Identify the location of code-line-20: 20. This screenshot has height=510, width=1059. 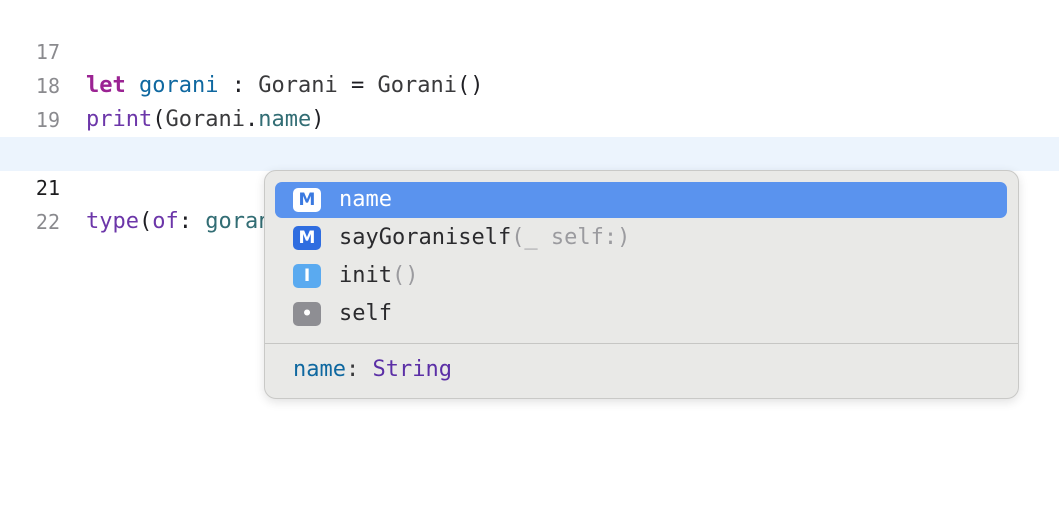
(529, 134).